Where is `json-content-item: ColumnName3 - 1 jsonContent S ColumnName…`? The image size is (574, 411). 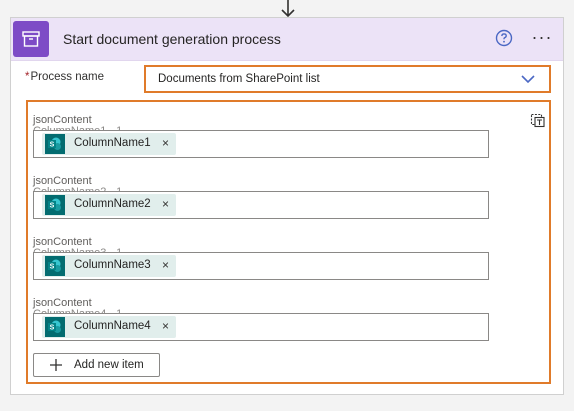 json-content-item: ColumnName3 - 1 jsonContent S ColumnName… is located at coordinates (261, 266).